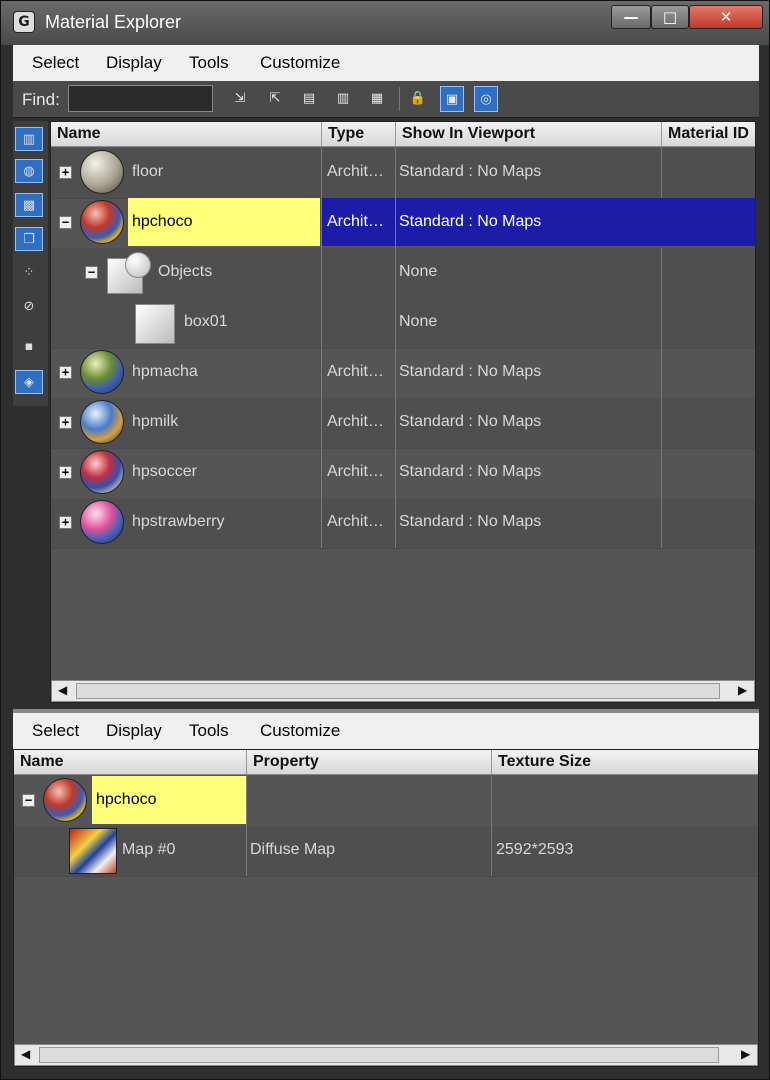  I want to click on display-materials-icon: ◍, so click(29, 171).